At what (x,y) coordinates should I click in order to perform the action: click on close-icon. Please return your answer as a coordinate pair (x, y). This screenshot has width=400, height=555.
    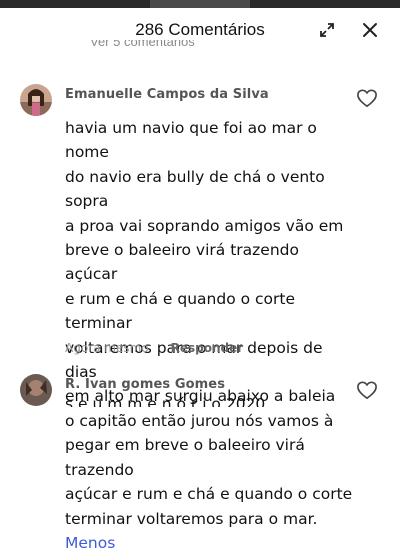
    Looking at the image, I should click on (370, 30).